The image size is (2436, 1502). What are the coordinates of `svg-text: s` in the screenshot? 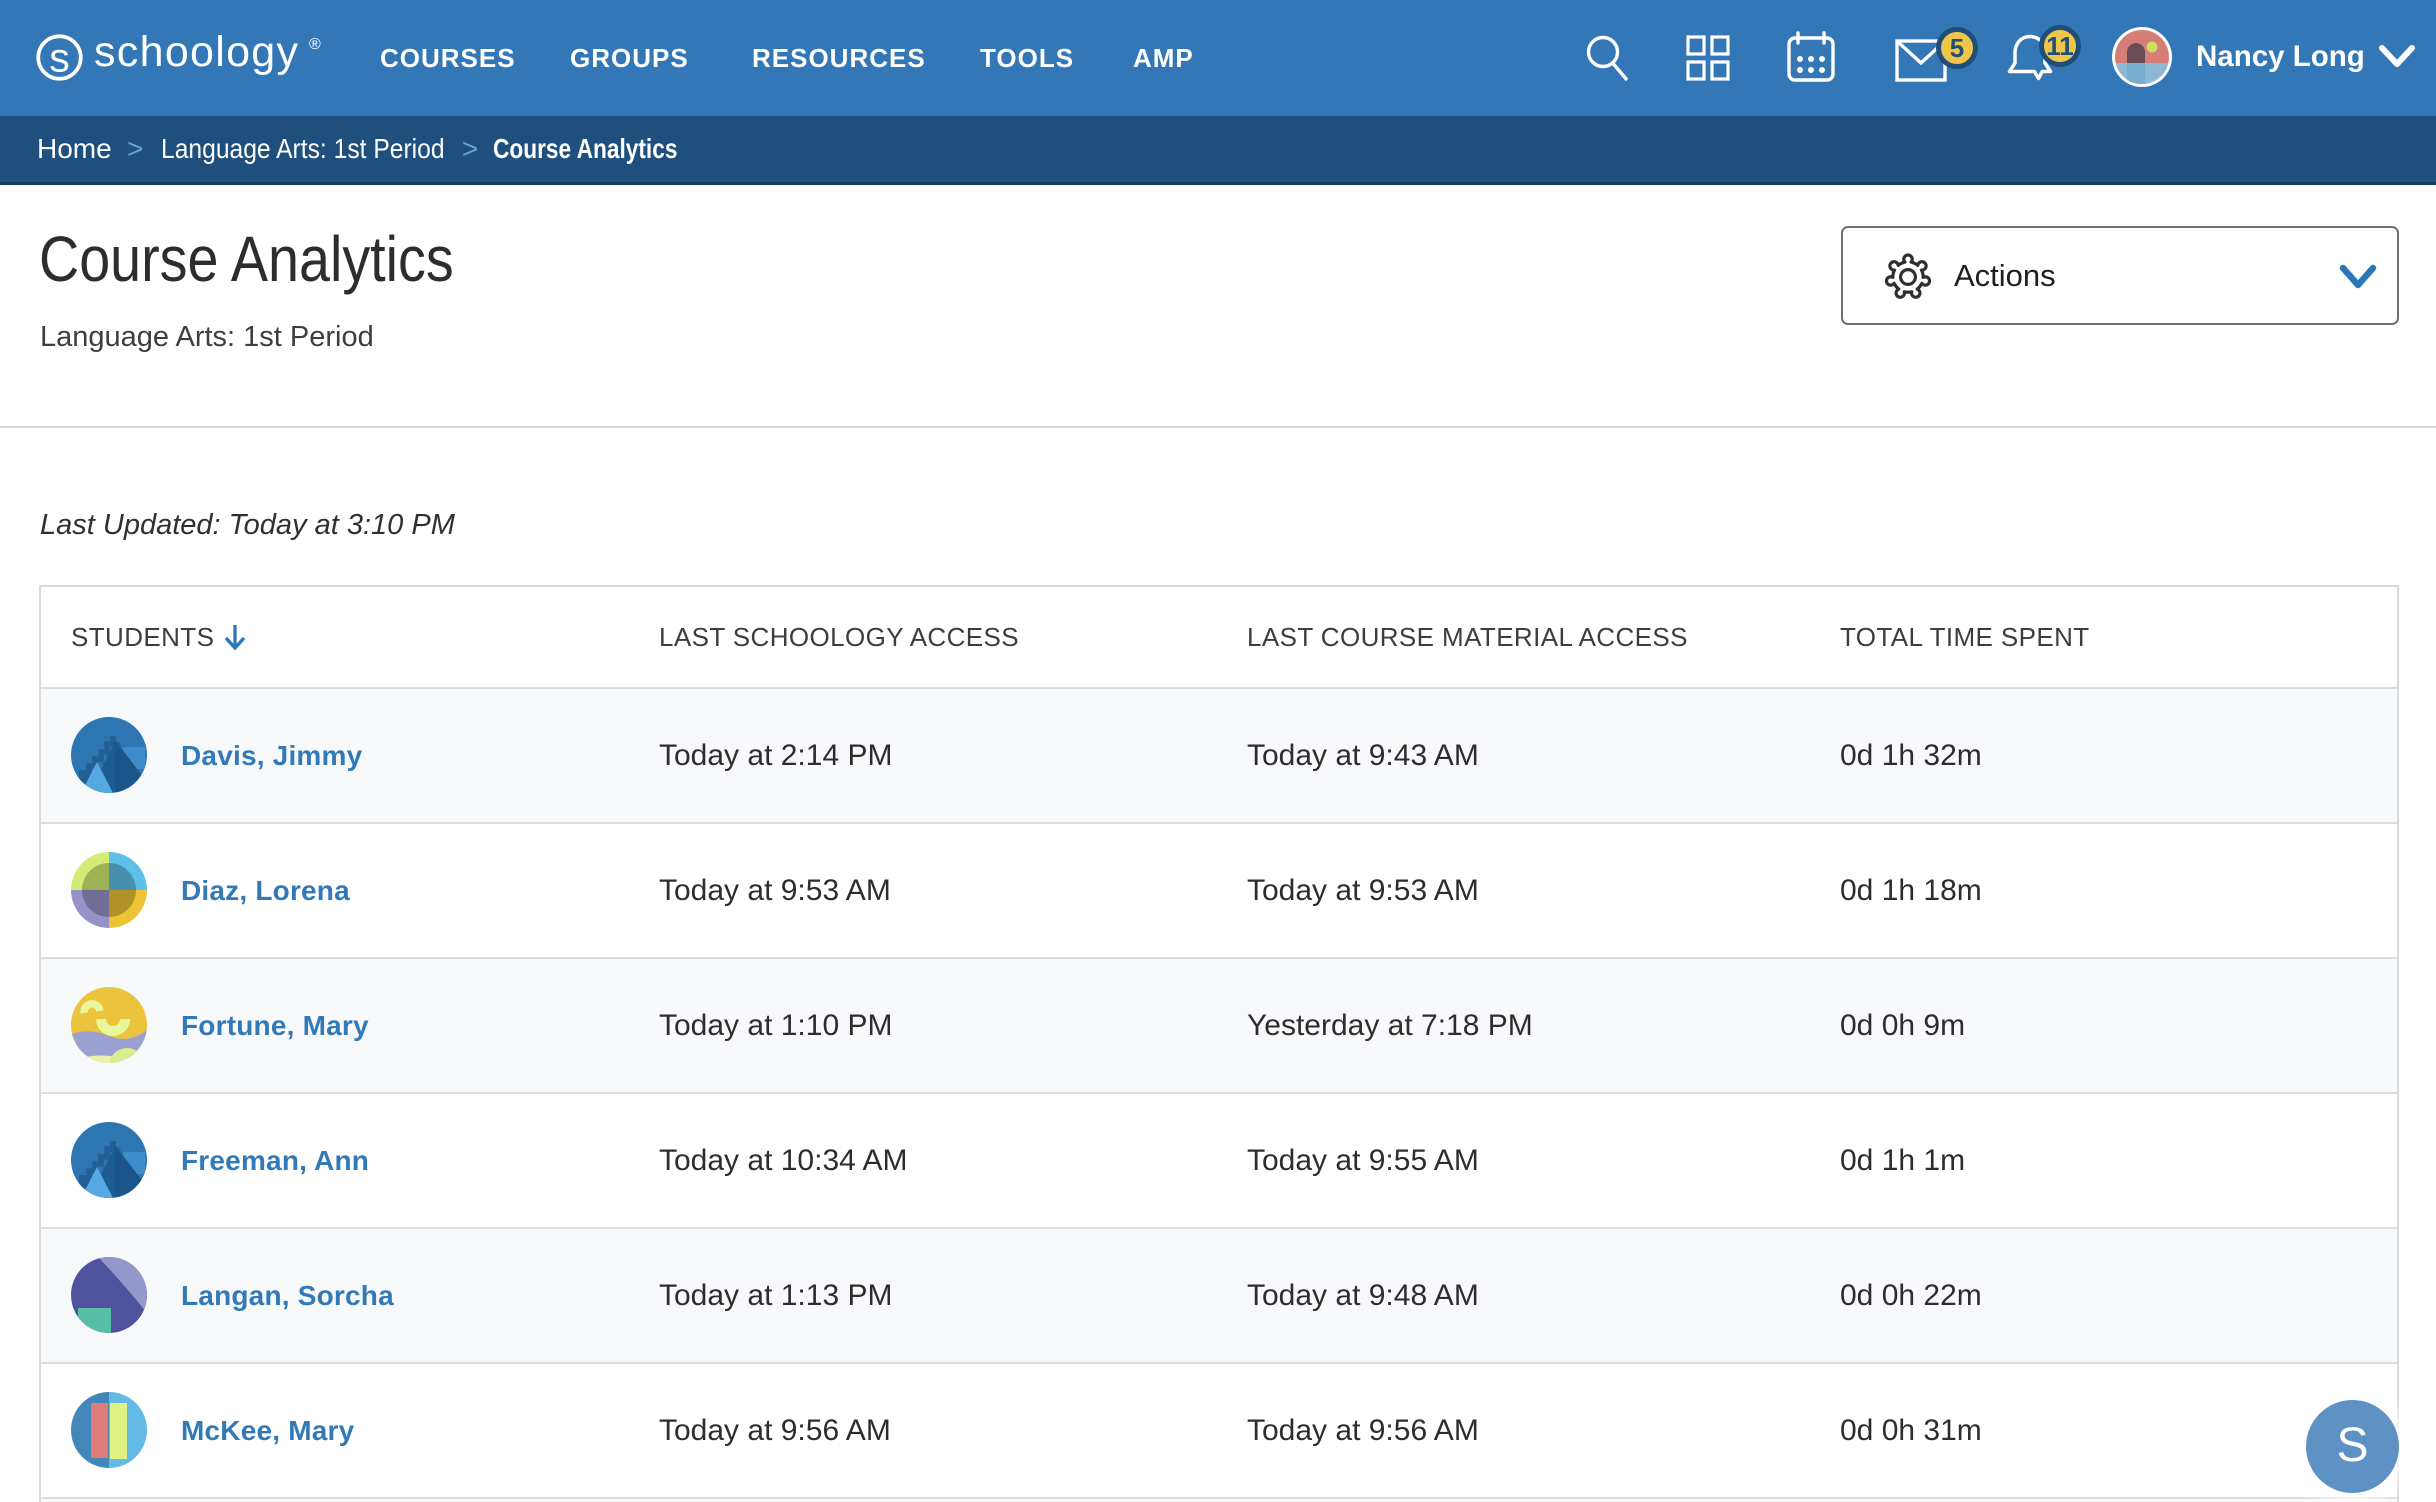 It's located at (59, 58).